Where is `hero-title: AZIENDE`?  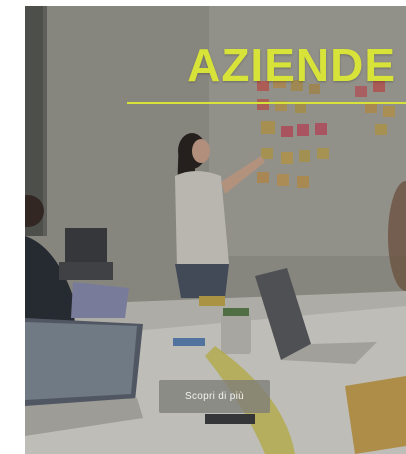
hero-title: AZIENDE is located at coordinates (291, 65).